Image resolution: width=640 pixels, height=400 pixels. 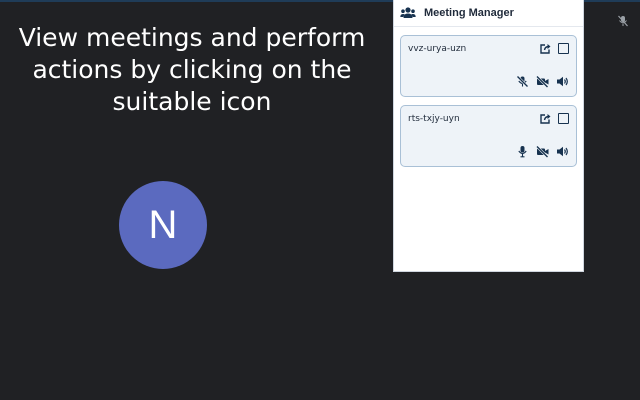 I want to click on meeting-card: vvz-urya-uzn, so click(x=488, y=66).